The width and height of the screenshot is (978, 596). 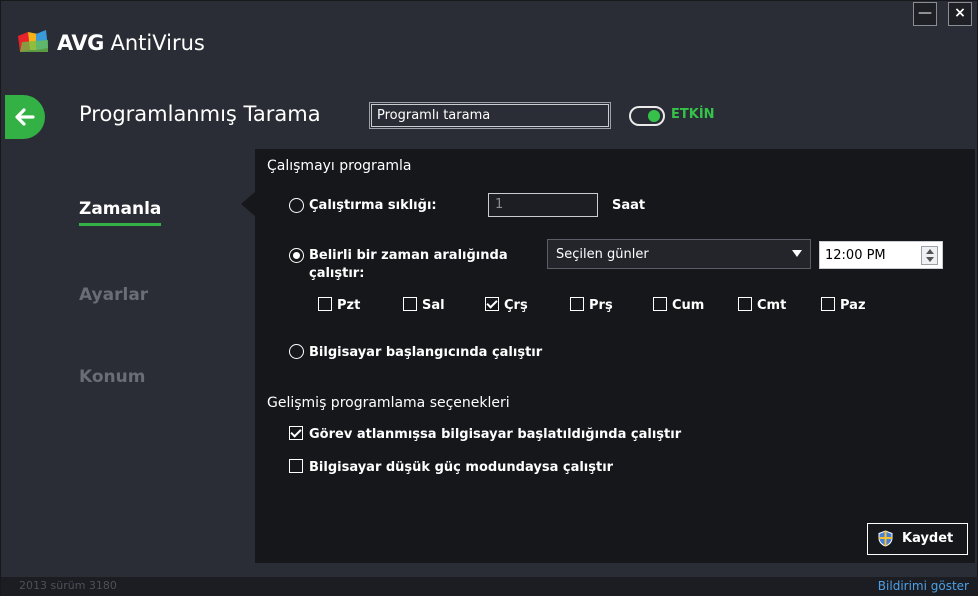 I want to click on sidebar-item-settings: Ayarlar, so click(x=113, y=295).